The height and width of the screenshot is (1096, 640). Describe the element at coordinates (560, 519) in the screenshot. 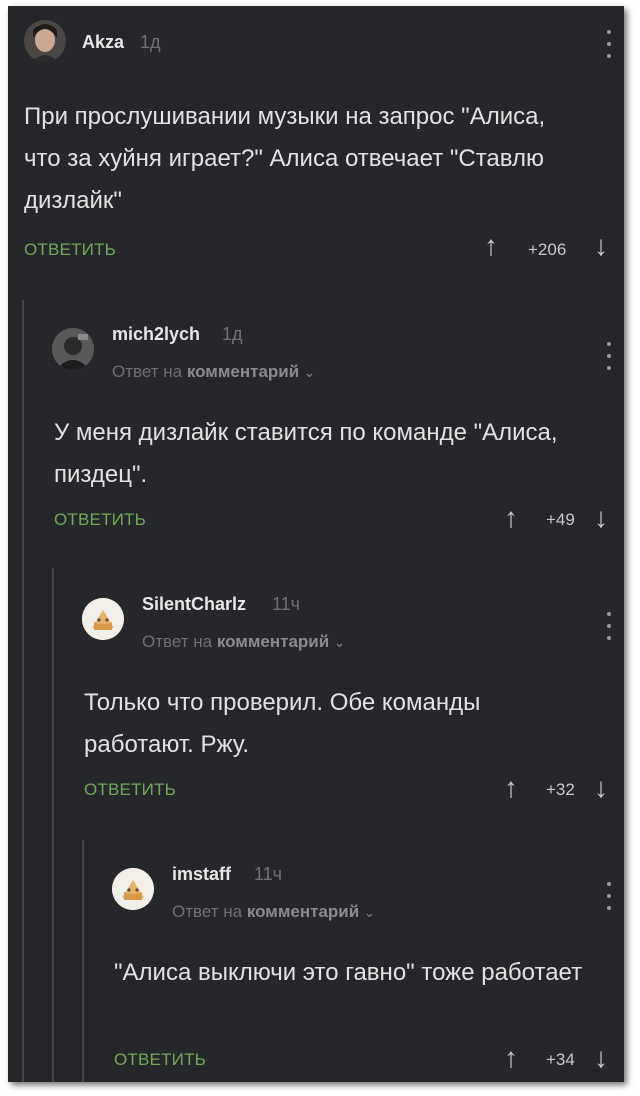

I see `comment-score: +49` at that location.